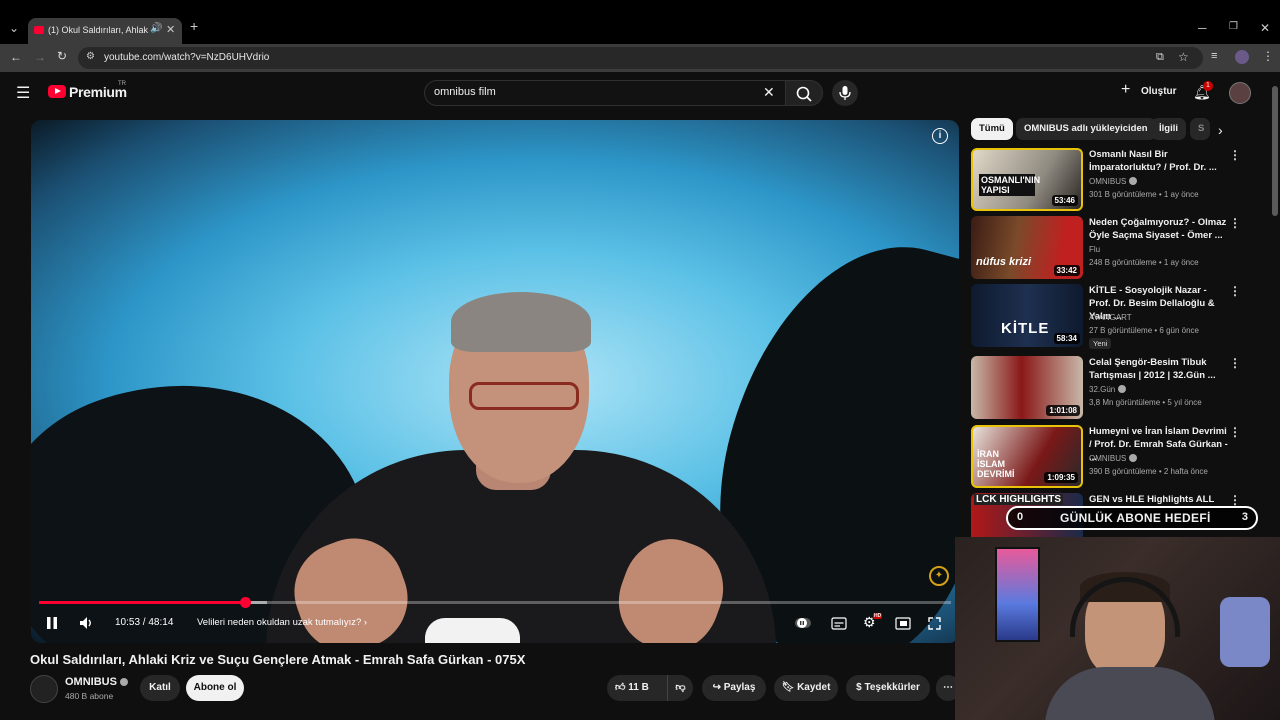  Describe the element at coordinates (161, 622) in the screenshot. I see `duration: 48:14` at that location.